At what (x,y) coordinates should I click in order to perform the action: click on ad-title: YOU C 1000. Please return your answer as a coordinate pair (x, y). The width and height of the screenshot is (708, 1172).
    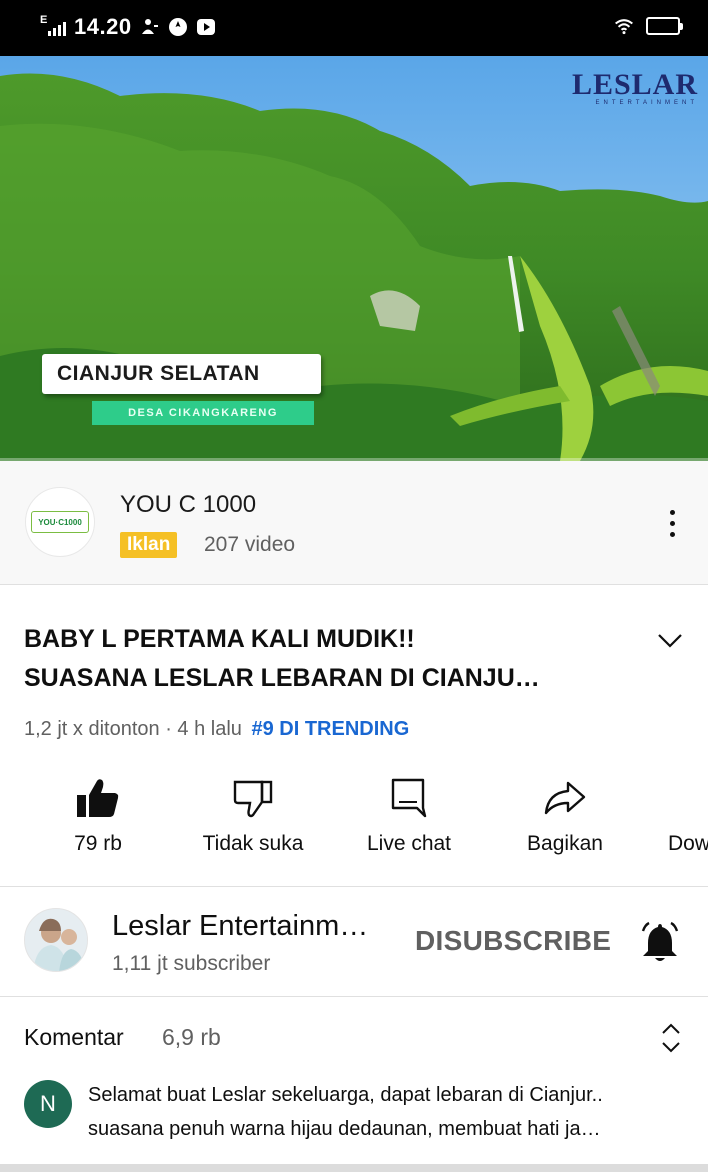
    Looking at the image, I should click on (188, 505).